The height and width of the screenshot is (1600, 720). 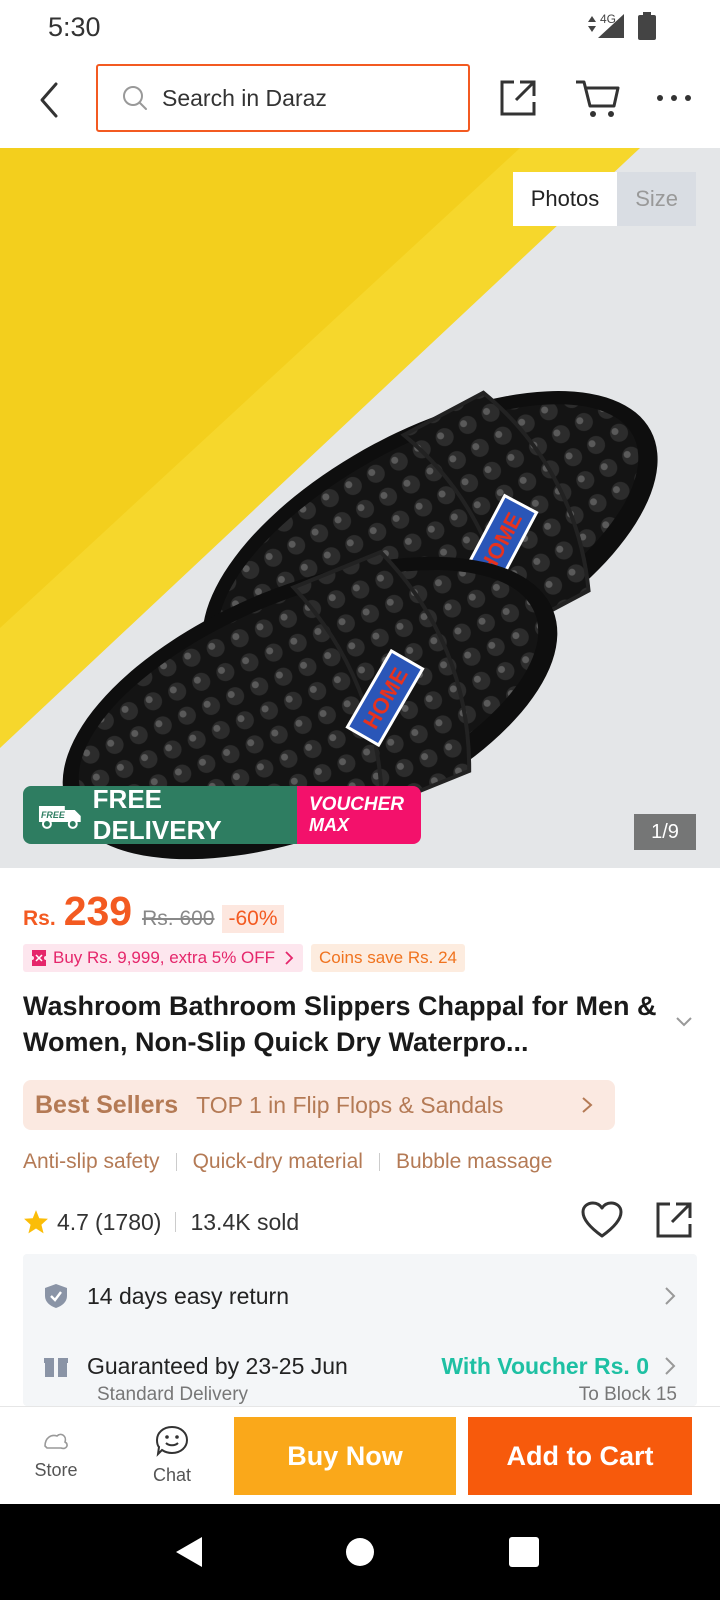 What do you see at coordinates (253, 919) in the screenshot?
I see `discount-badge: -60%` at bounding box center [253, 919].